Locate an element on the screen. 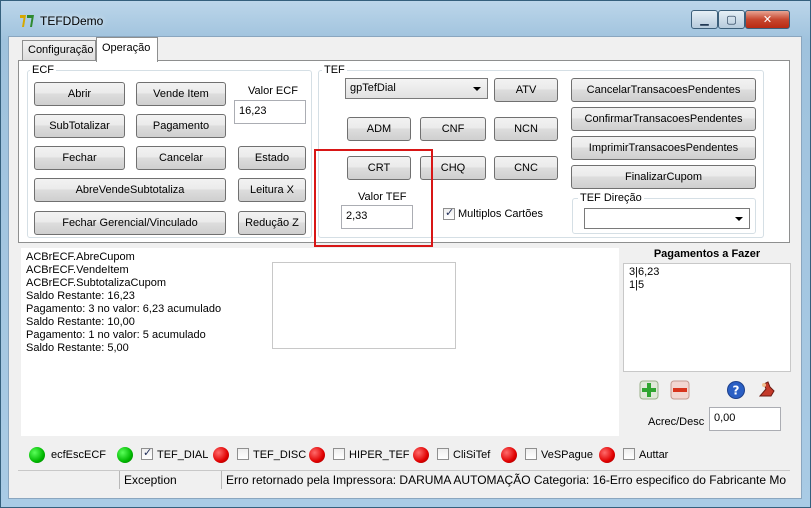 The width and height of the screenshot is (811, 508). help-icon: ? is located at coordinates (736, 390).